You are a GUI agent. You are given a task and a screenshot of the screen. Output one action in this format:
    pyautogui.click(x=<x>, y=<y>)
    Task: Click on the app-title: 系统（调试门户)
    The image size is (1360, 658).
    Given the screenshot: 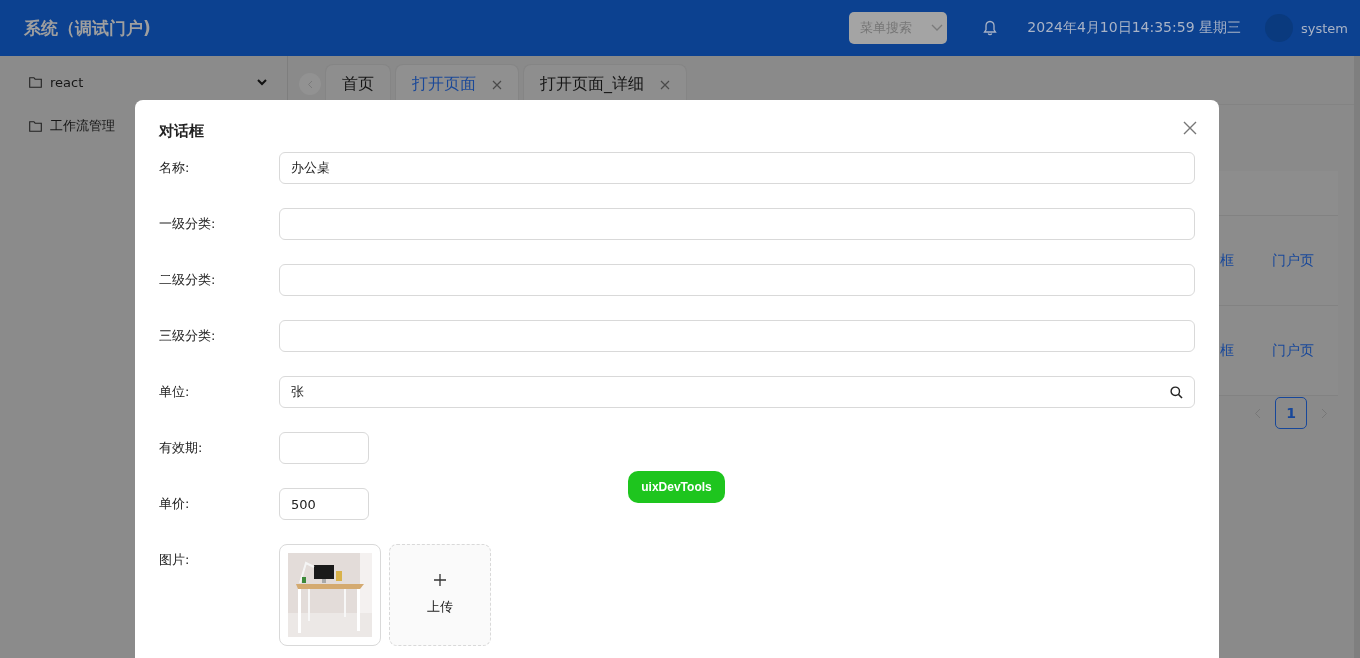 What is the action you would take?
    pyautogui.click(x=88, y=28)
    